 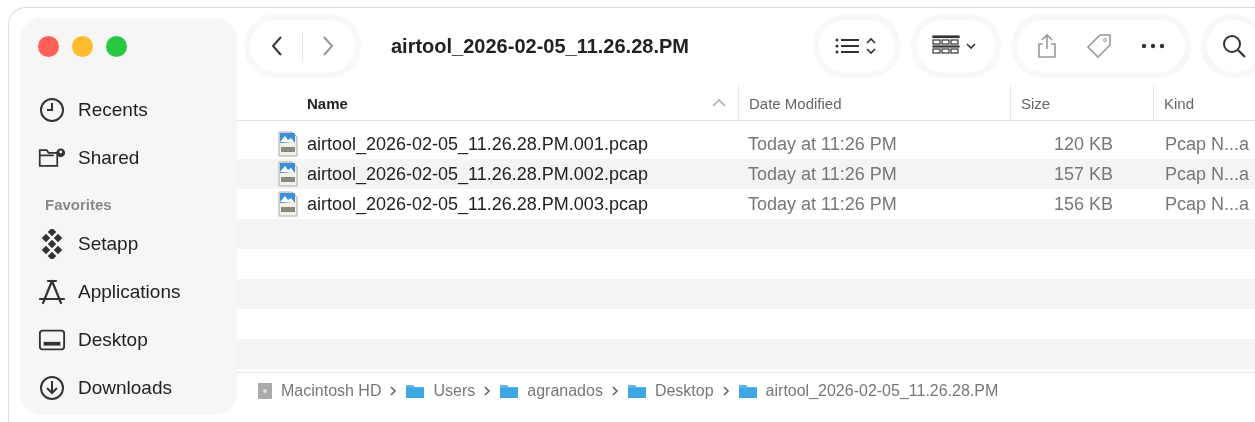 What do you see at coordinates (670, 391) in the screenshot?
I see `path-item: Desktop` at bounding box center [670, 391].